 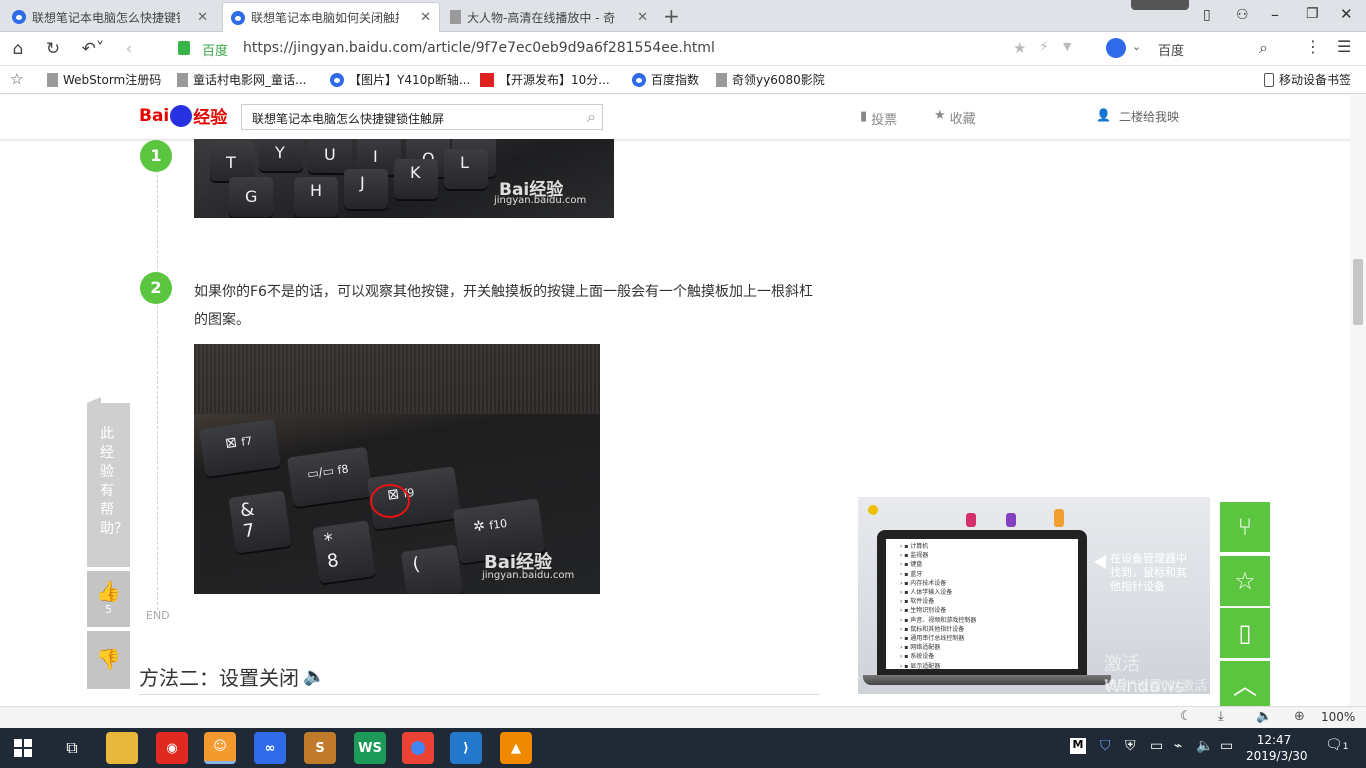 I want to click on night-mode-icon: ☾, so click(x=1186, y=716).